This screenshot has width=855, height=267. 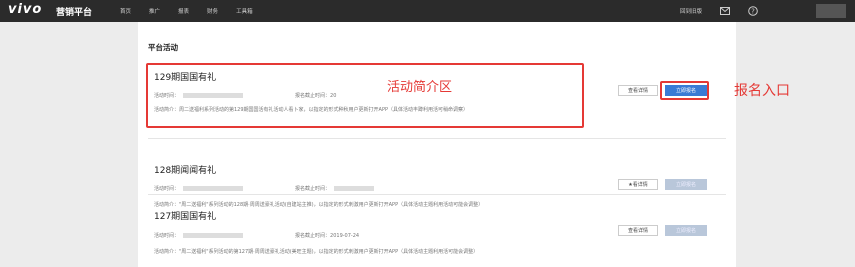 What do you see at coordinates (762, 91) in the screenshot?
I see `signup-entry-annotation: 报名入口` at bounding box center [762, 91].